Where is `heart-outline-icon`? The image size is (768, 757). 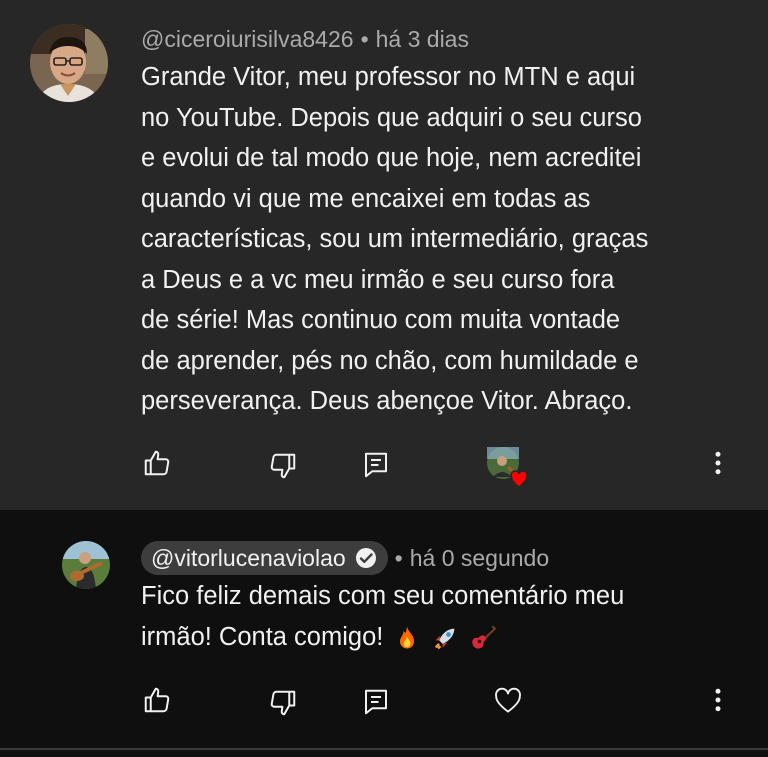 heart-outline-icon is located at coordinates (508, 700).